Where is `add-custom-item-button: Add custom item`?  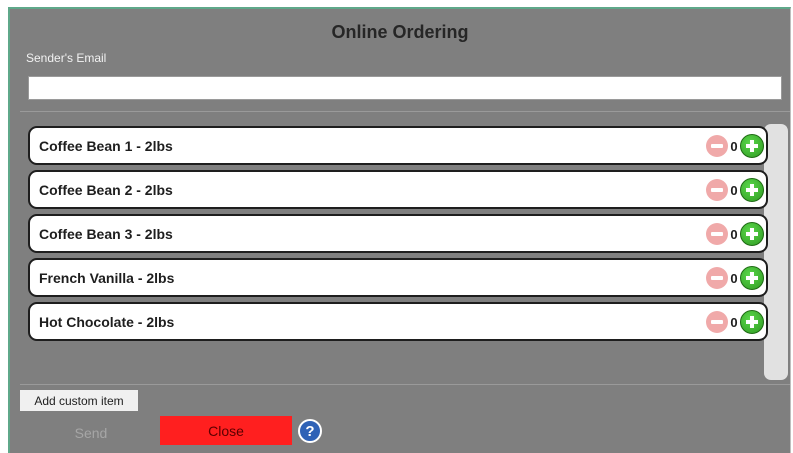 add-custom-item-button: Add custom item is located at coordinates (79, 400).